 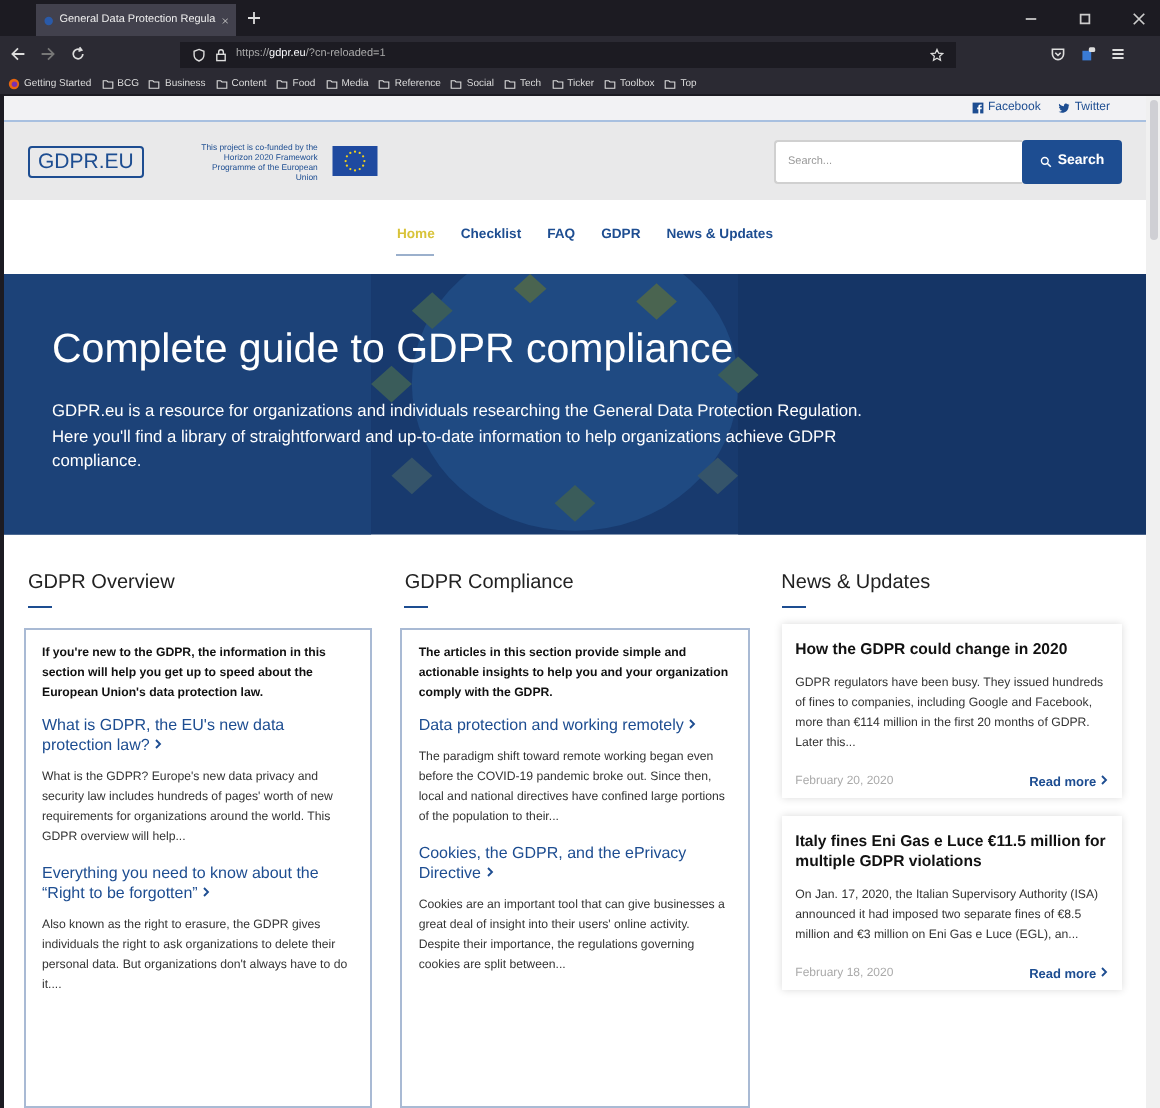 I want to click on article-link: Everything you need to know about the “Right to be forgotten”, so click(x=198, y=884).